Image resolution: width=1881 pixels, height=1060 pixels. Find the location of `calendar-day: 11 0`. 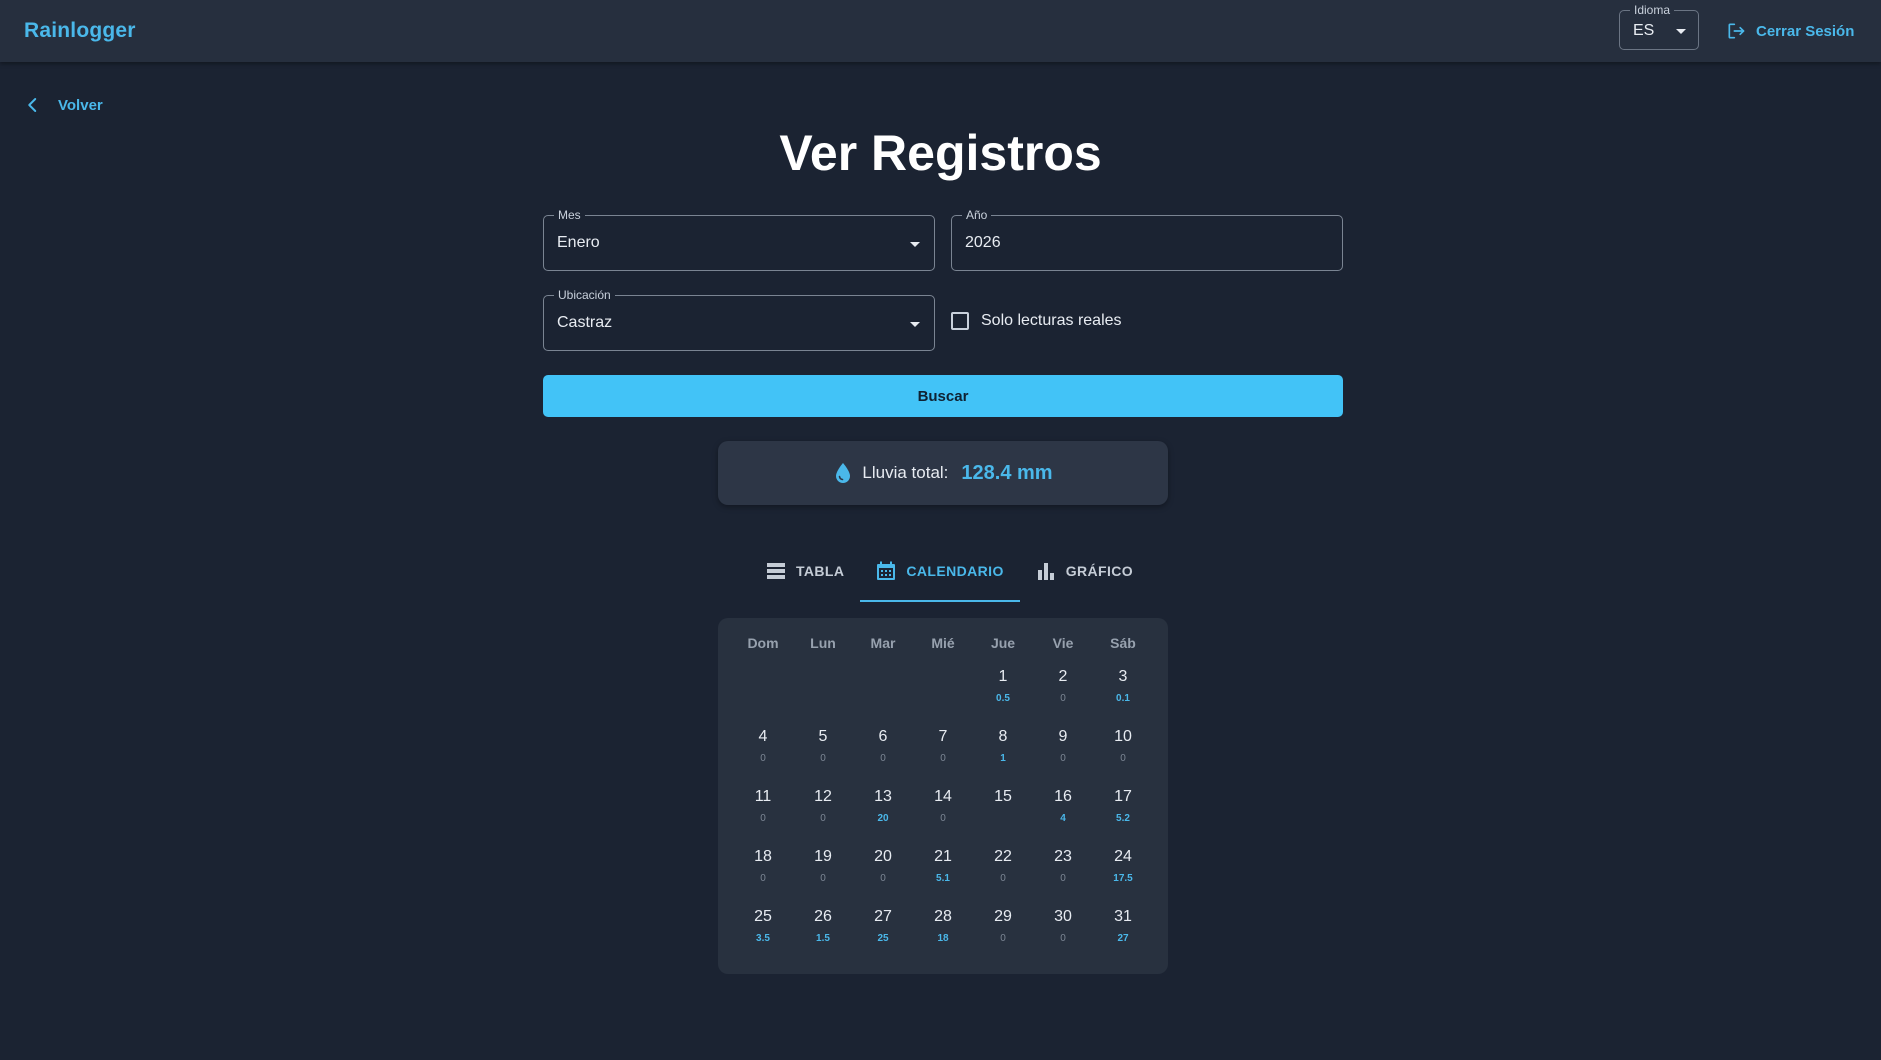

calendar-day: 11 0 is located at coordinates (763, 808).